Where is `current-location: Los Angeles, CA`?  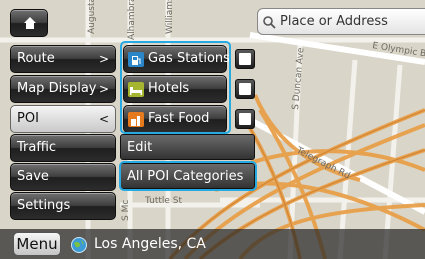
current-location: Los Angeles, CA is located at coordinates (150, 244).